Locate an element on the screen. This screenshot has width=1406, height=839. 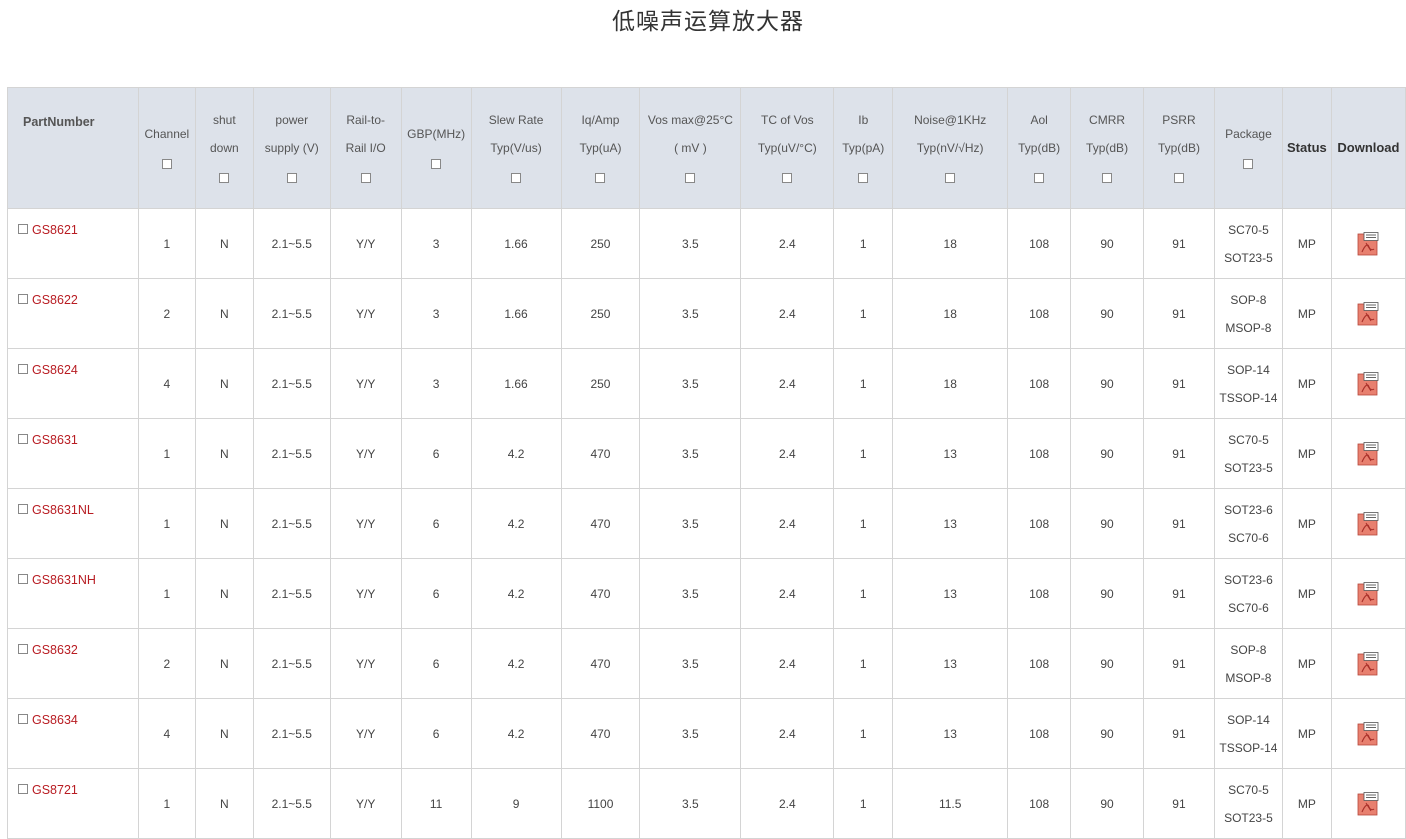
column-header-label: Vos max@25°C is located at coordinates (690, 120).